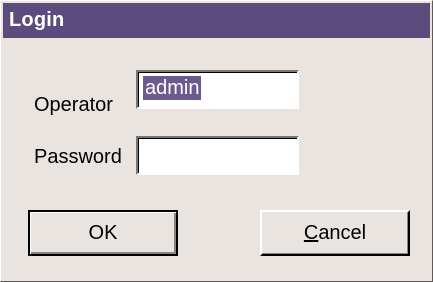  I want to click on operator-value: admin, so click(172, 88).